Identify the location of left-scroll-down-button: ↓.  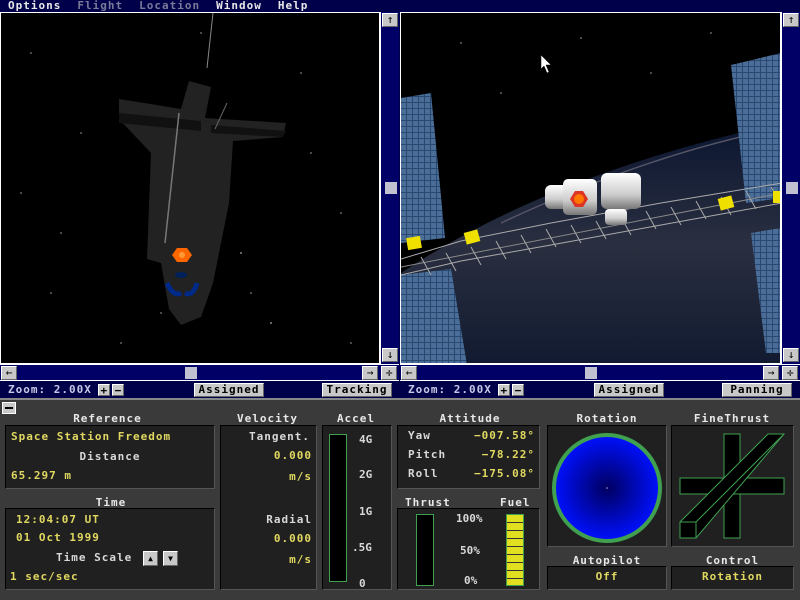
(390, 355).